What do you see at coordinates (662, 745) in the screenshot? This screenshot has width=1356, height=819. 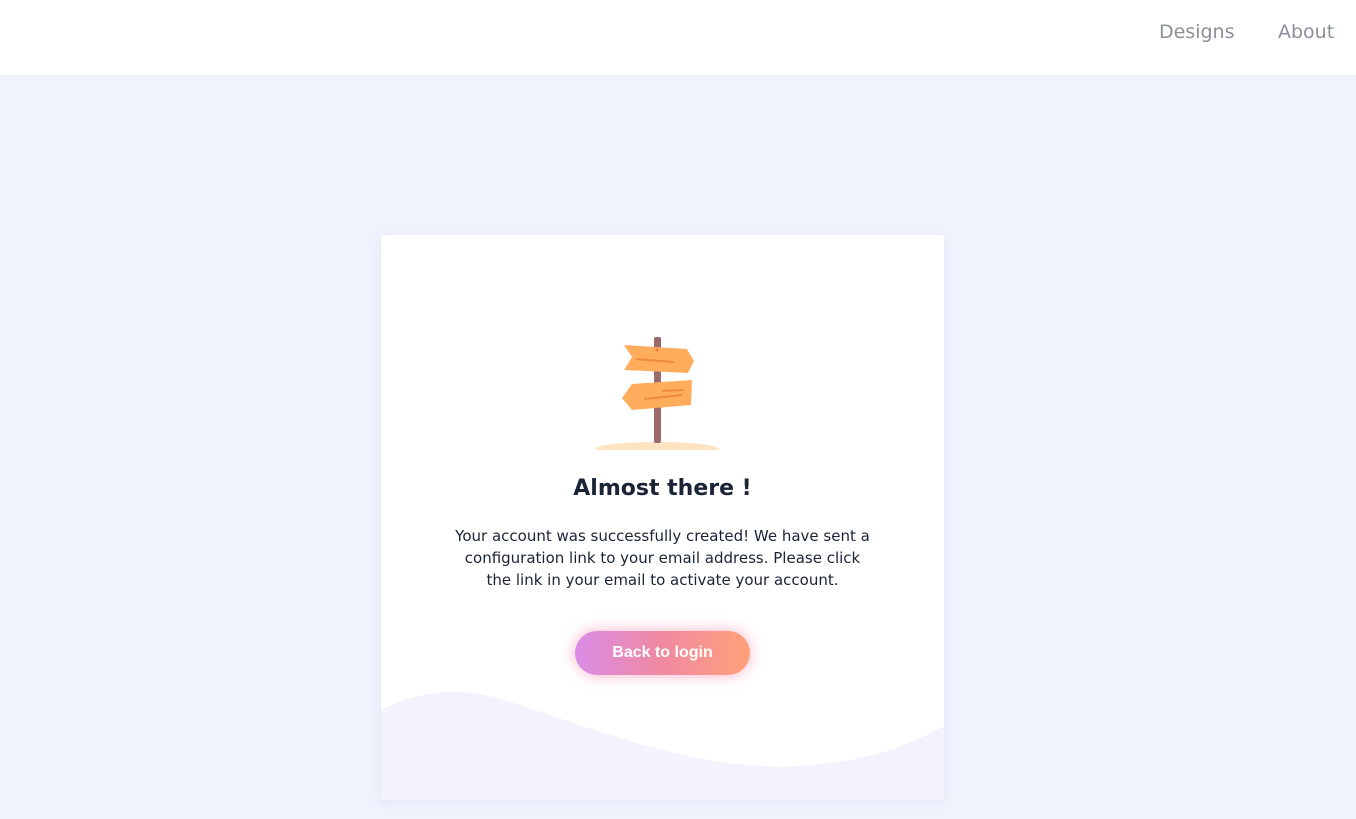 I see `decorative-wave` at bounding box center [662, 745].